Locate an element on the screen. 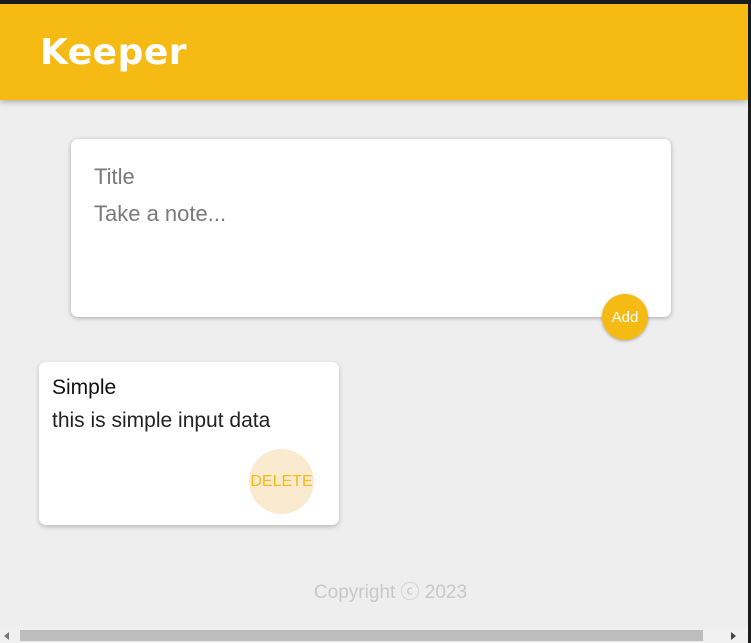 The height and width of the screenshot is (643, 751). note-content: this is simple input data is located at coordinates (161, 420).